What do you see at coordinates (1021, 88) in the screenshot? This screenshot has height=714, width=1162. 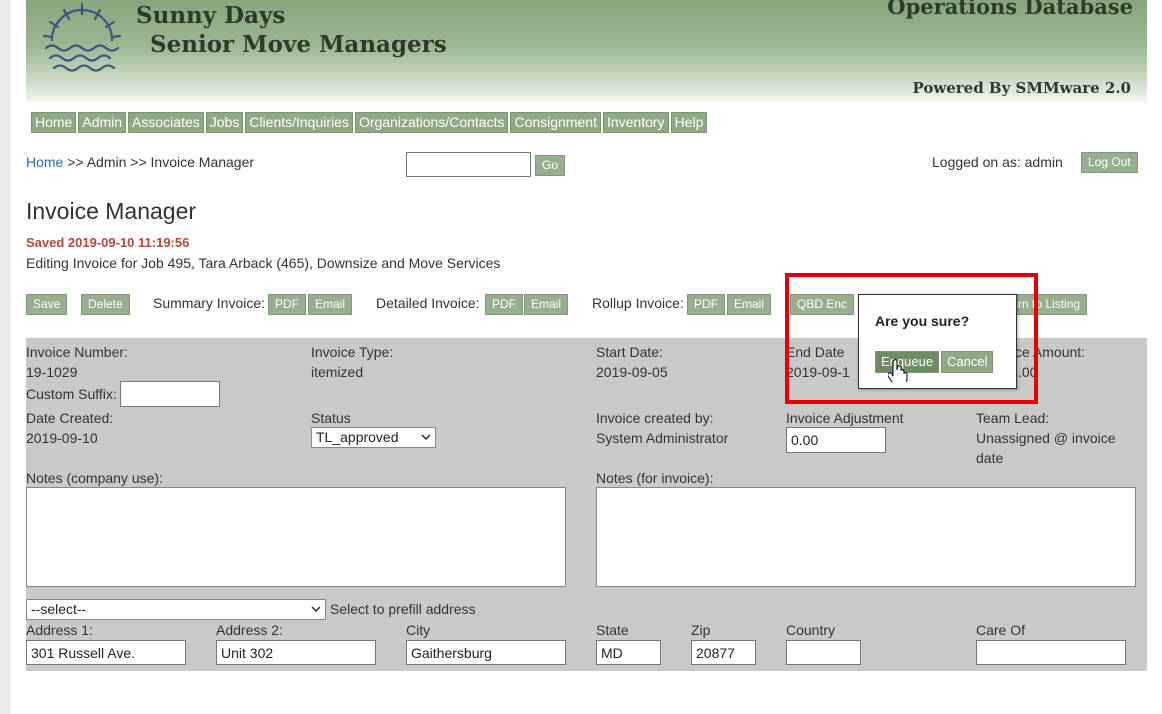 I see `powered-by: Powered By SMMware 2.0` at bounding box center [1021, 88].